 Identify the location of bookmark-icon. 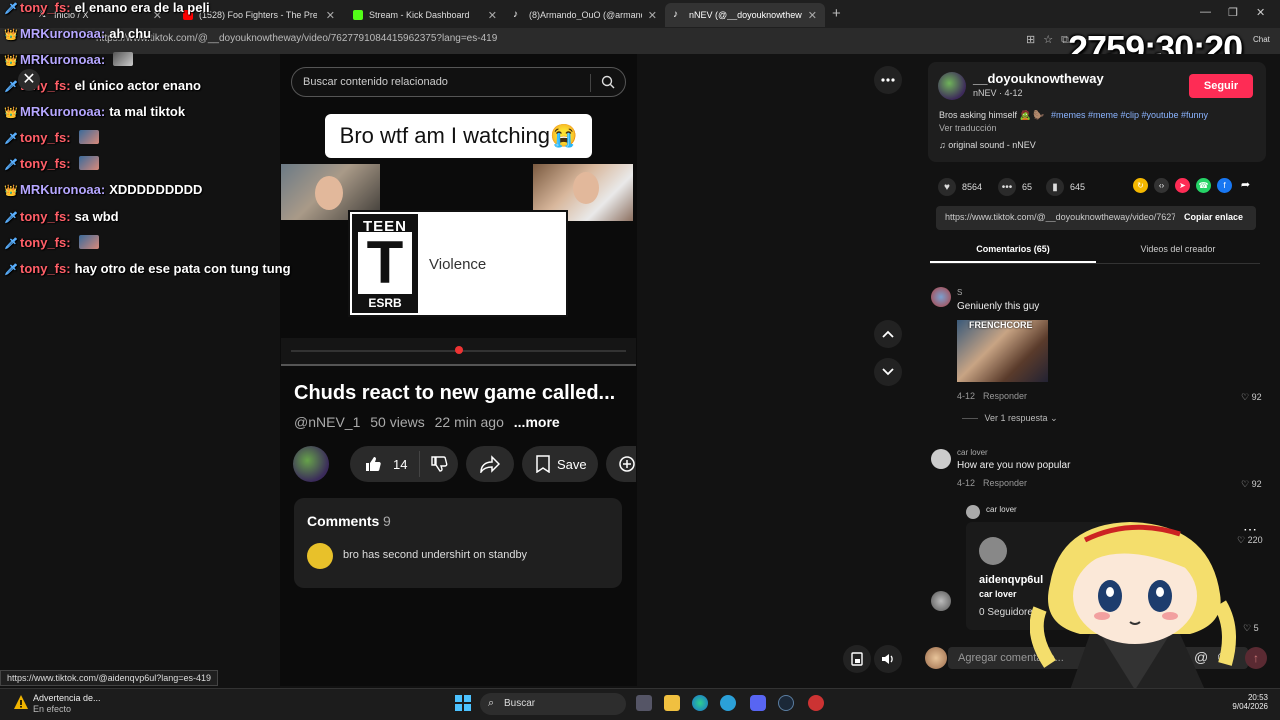
(543, 466).